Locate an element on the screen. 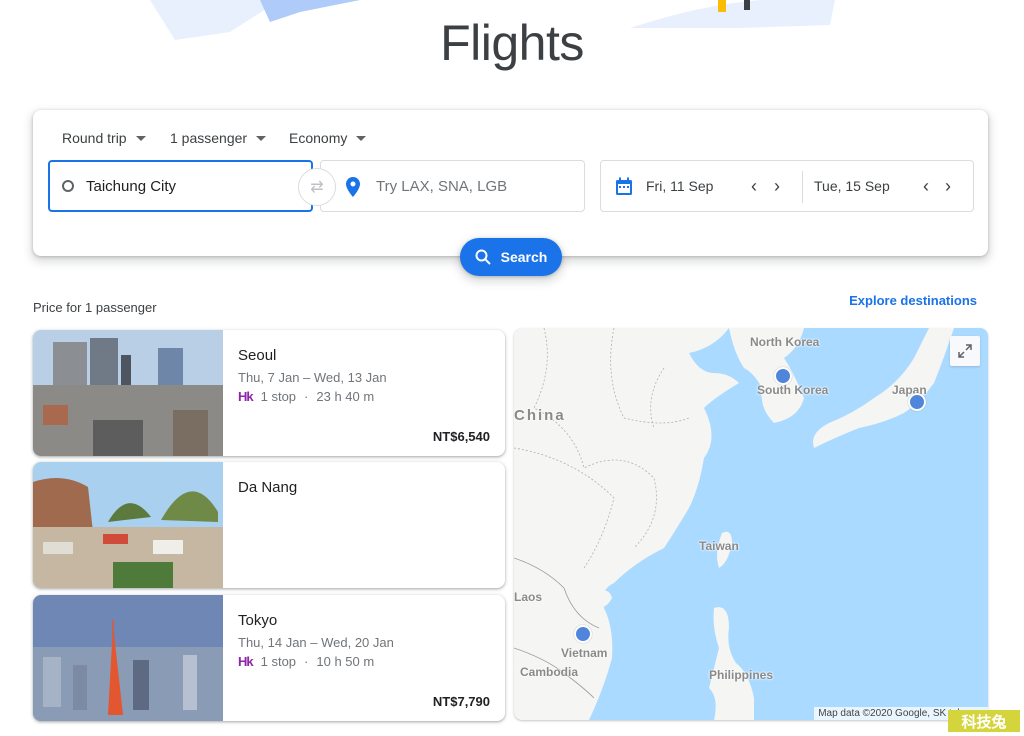 The width and height of the screenshot is (1024, 736). cabin-class-dropdown: Economy is located at coordinates (328, 138).